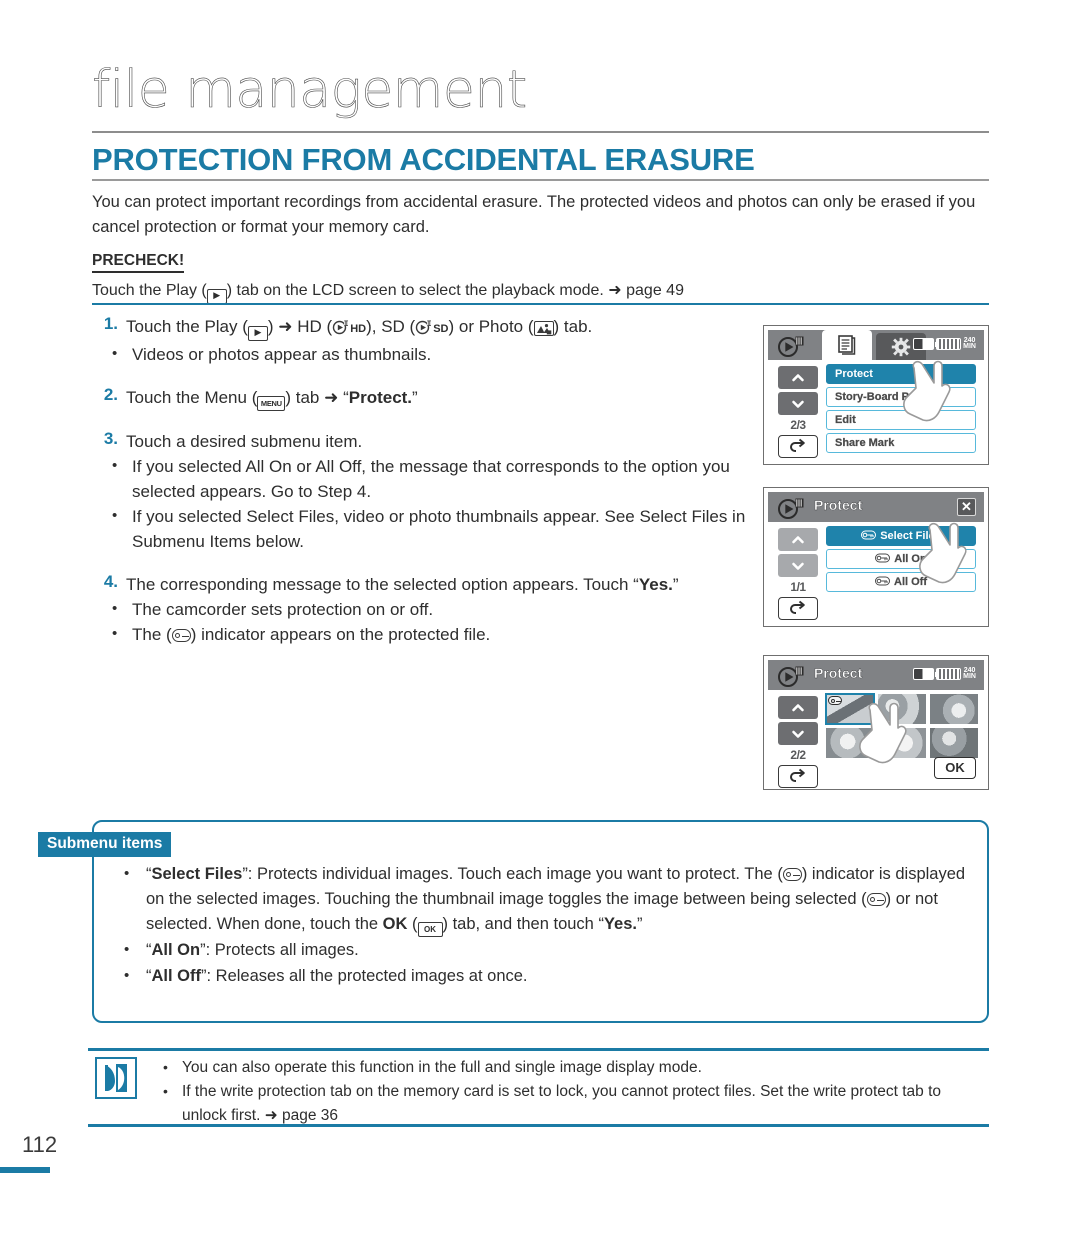 This screenshot has width=1080, height=1235. I want to click on precheck-rule, so click(540, 304).